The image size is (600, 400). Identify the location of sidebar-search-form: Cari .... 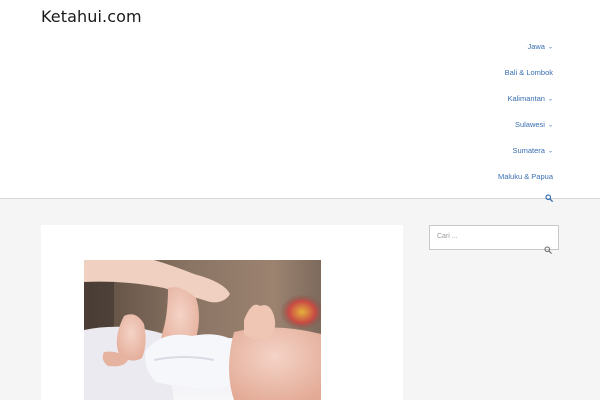
(494, 239).